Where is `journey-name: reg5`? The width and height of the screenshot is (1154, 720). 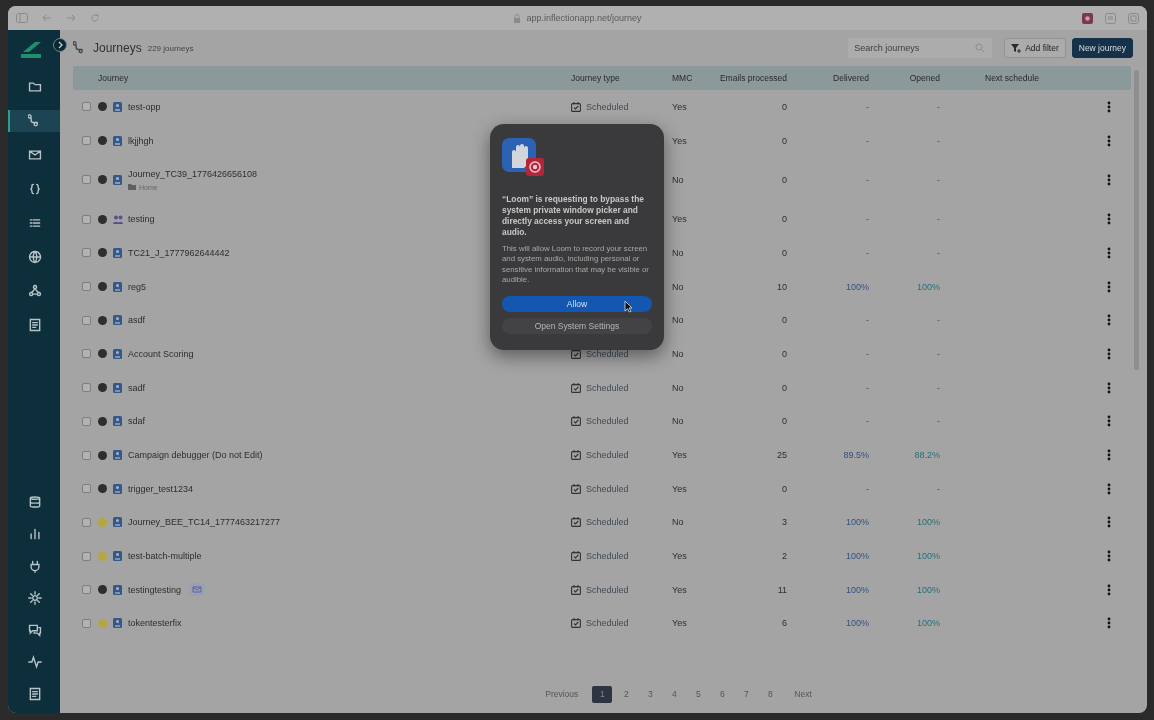
journey-name: reg5 is located at coordinates (137, 286).